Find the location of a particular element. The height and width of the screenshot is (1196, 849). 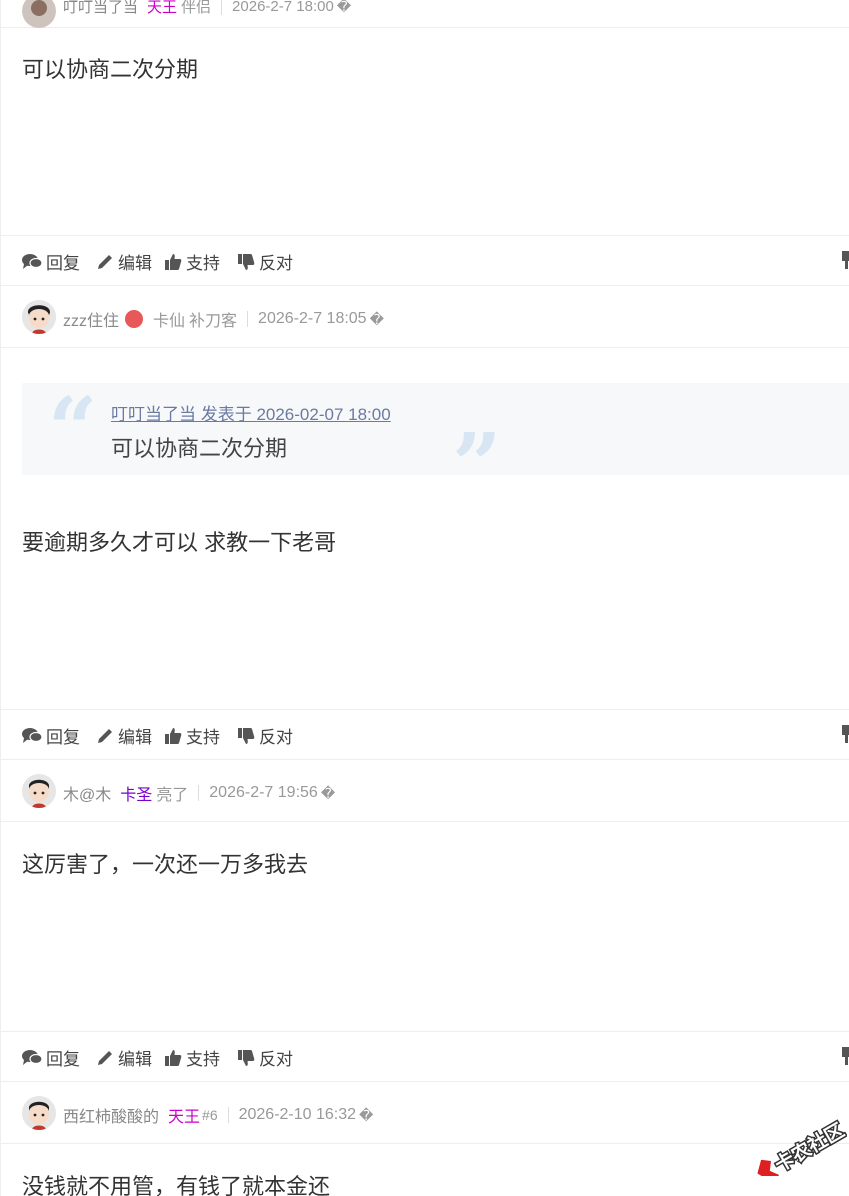

post-time: 2026-2-7 18:05 is located at coordinates (312, 318).